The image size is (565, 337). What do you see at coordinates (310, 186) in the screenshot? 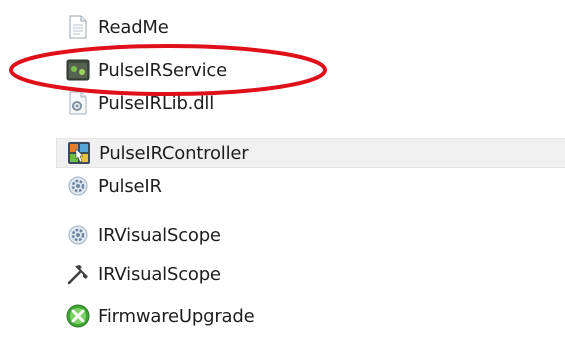
I see `file-item-pulseir: PulseIR` at bounding box center [310, 186].